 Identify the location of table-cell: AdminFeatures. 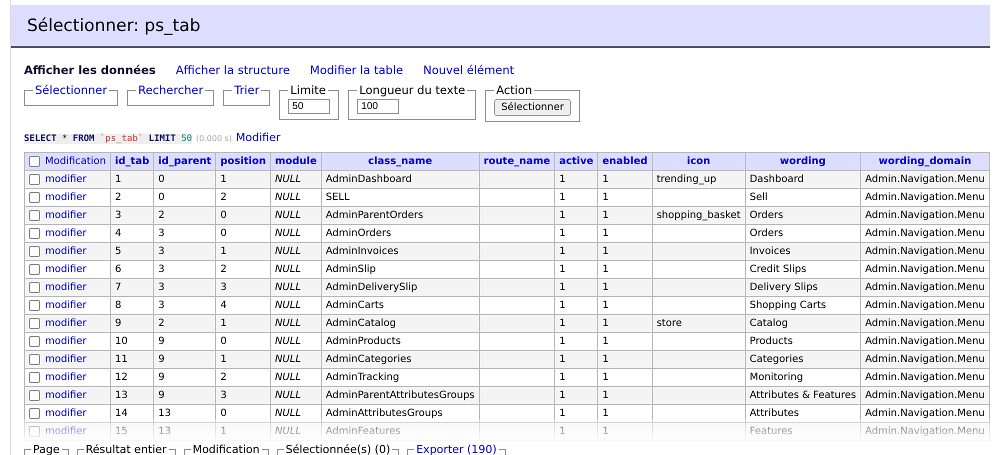
(363, 431).